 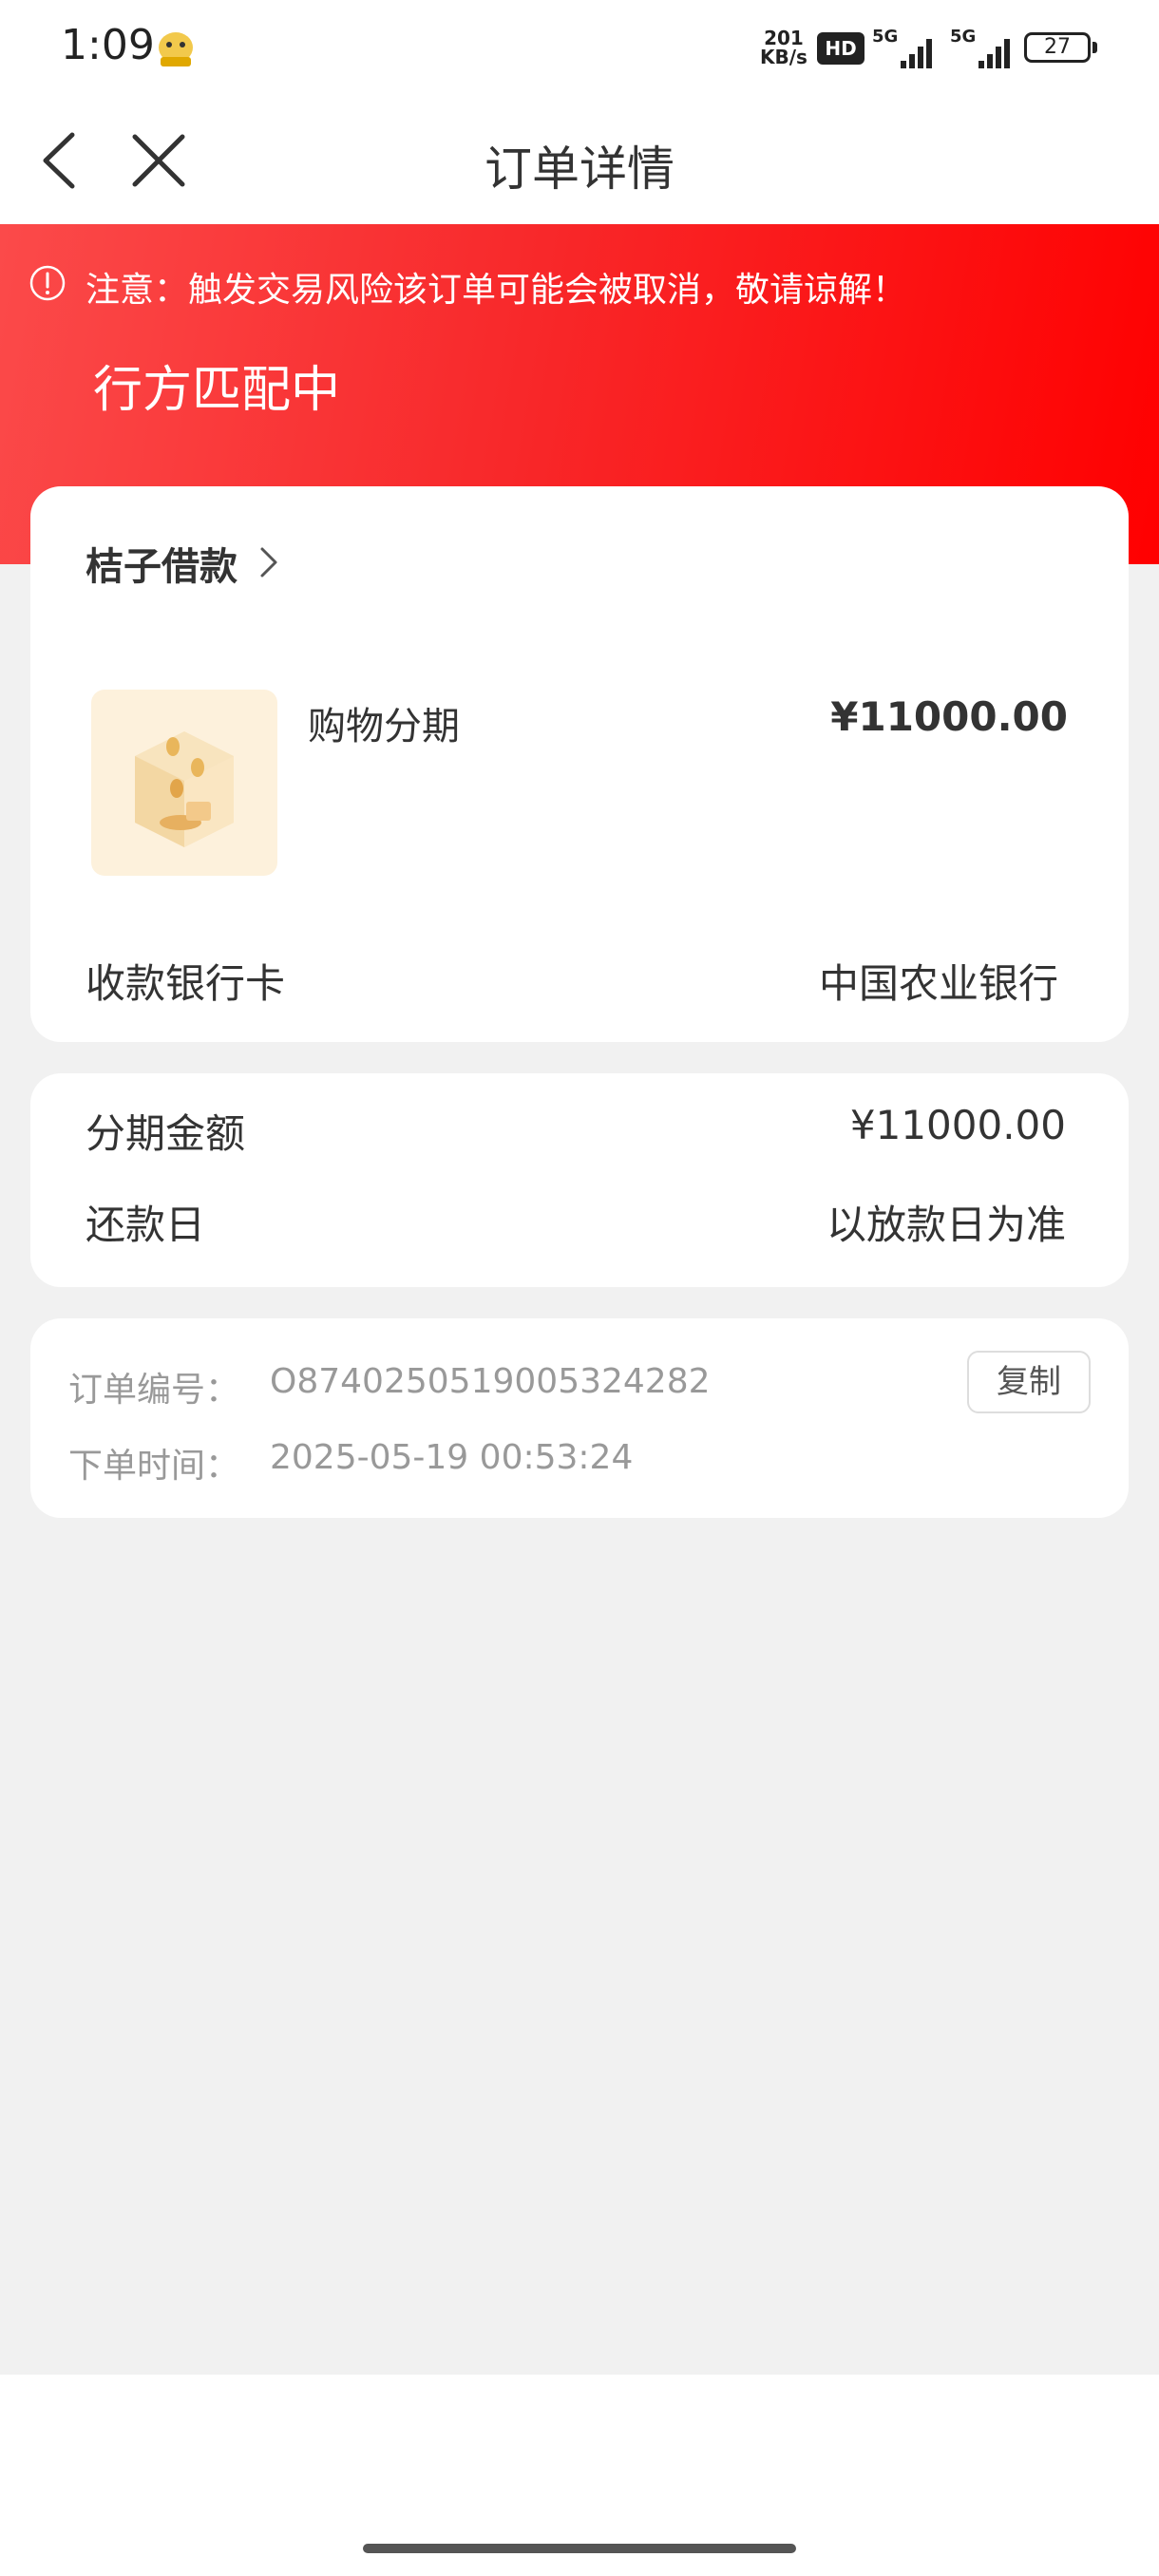 I want to click on installment-amount-value: ¥11000.00, so click(x=957, y=1125).